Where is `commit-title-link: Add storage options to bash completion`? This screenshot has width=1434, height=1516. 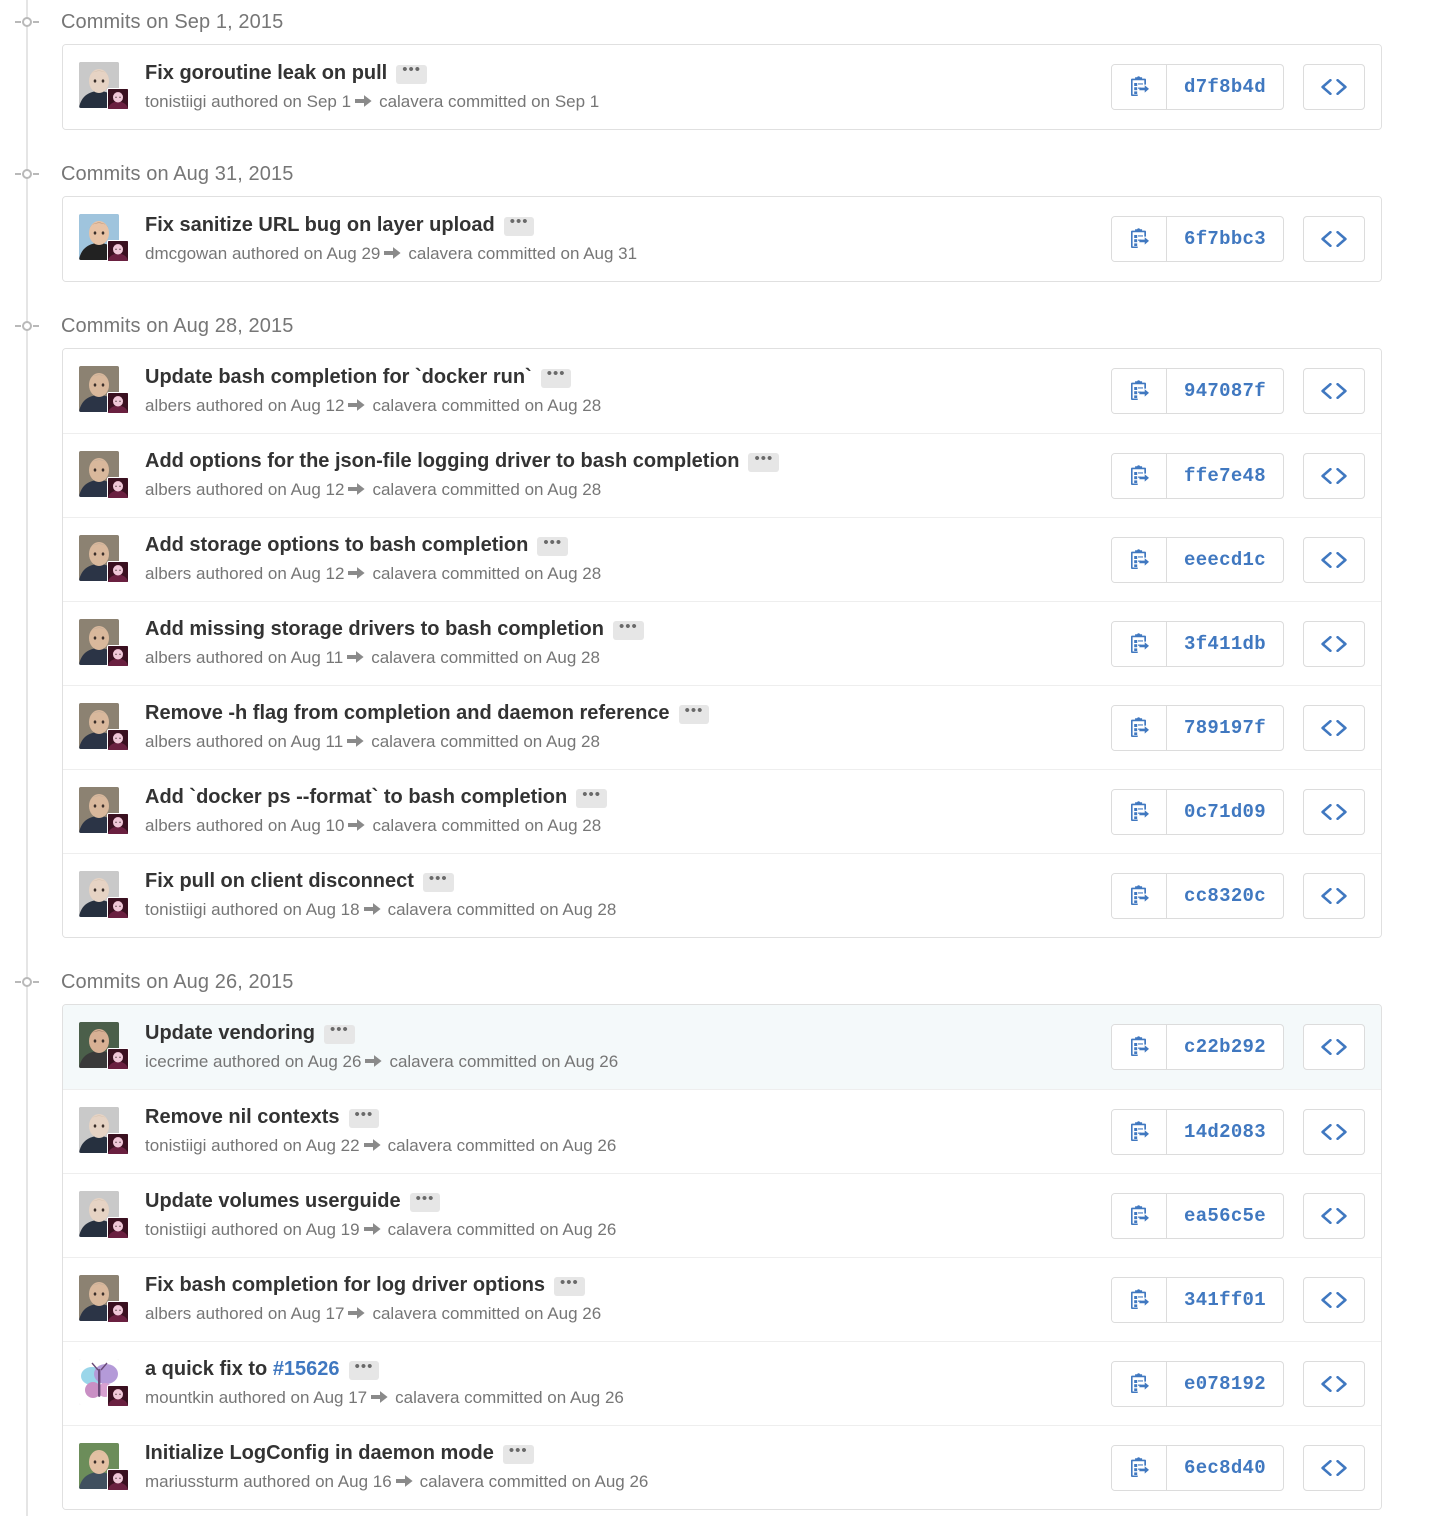 commit-title-link: Add storage options to bash completion is located at coordinates (336, 545).